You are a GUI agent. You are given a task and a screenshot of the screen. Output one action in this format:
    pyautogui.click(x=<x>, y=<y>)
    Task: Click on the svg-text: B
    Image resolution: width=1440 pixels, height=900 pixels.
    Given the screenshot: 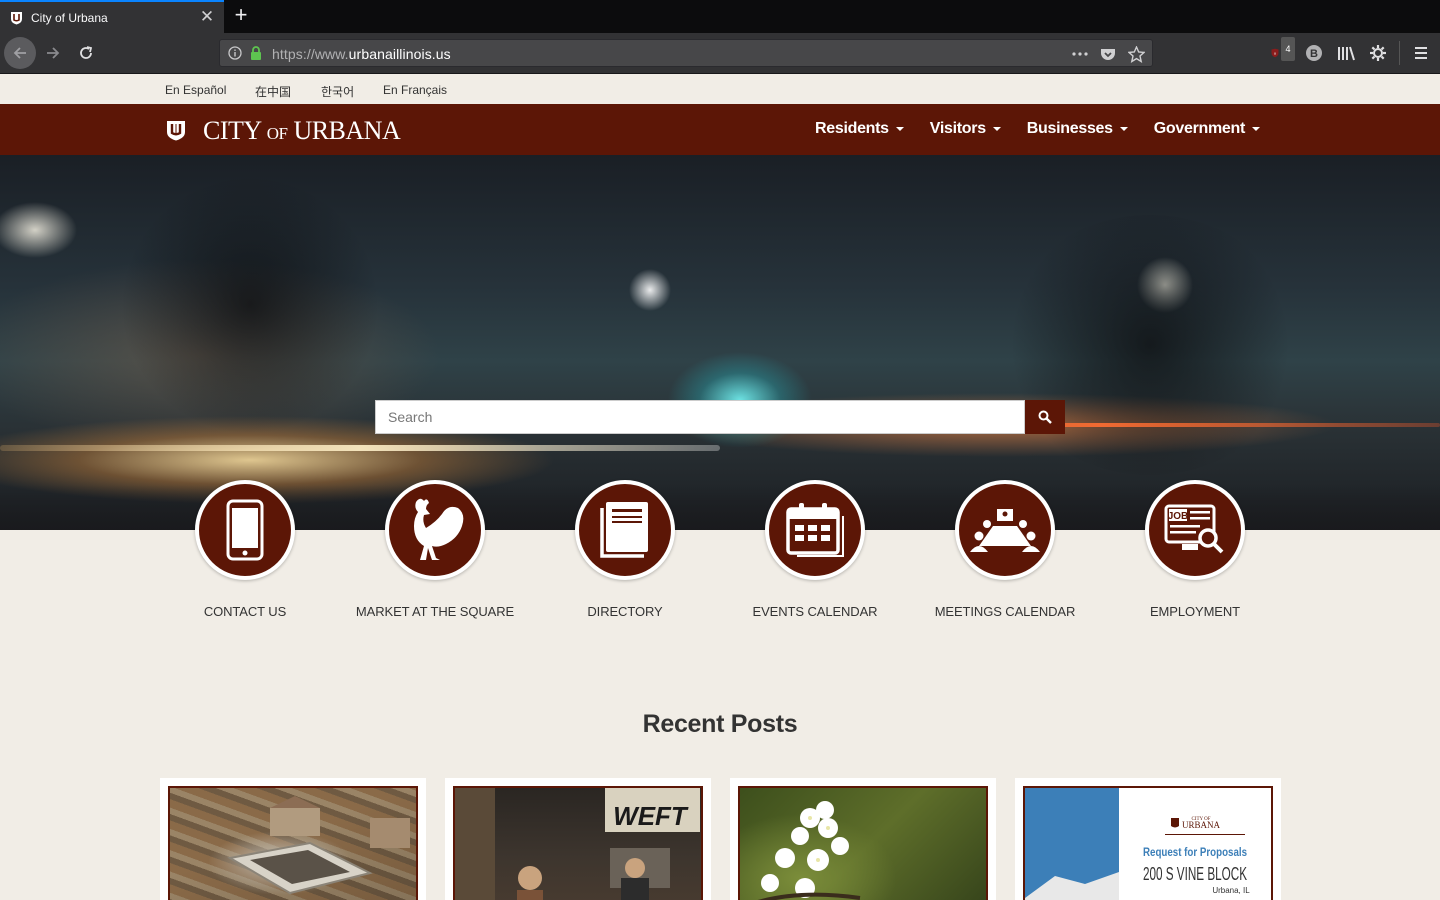 What is the action you would take?
    pyautogui.click(x=1314, y=54)
    